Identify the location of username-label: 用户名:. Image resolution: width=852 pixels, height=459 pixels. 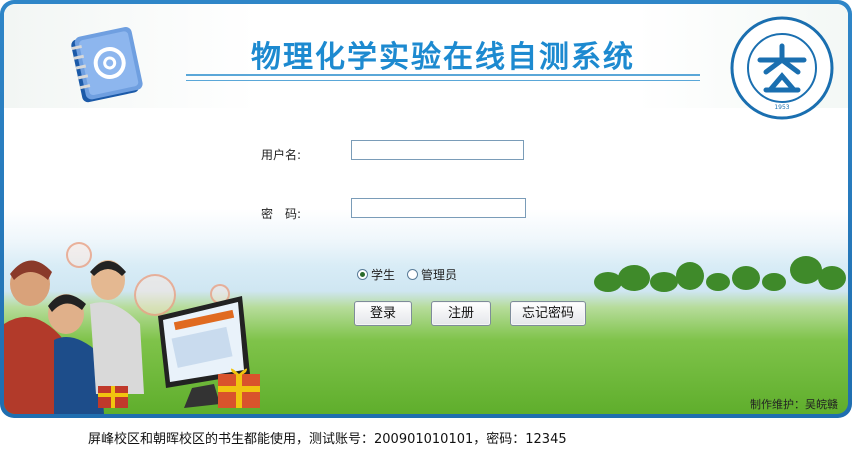
(281, 155).